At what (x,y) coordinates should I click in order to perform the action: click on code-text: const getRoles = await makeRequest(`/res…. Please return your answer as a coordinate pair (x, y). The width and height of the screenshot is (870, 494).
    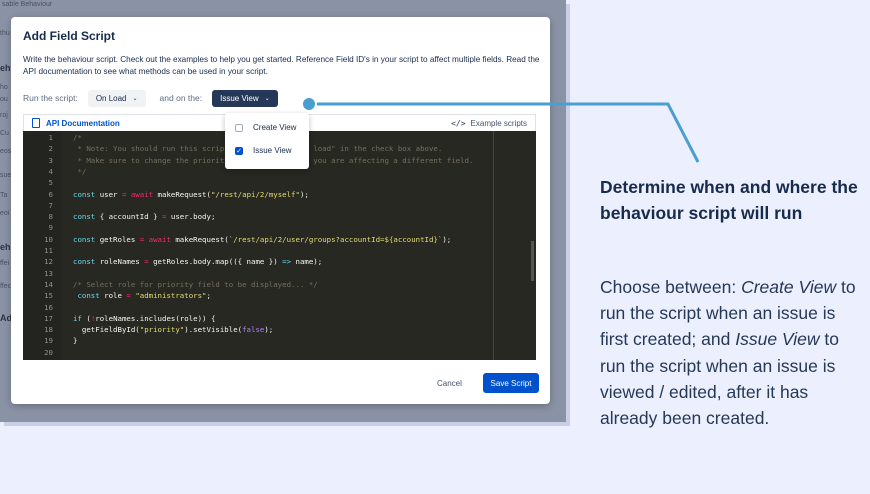
    Looking at the image, I should click on (262, 239).